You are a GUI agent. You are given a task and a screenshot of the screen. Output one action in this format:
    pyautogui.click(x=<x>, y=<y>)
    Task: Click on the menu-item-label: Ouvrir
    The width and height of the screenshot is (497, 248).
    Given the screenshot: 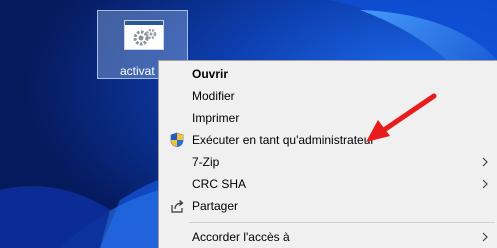 What is the action you would take?
    pyautogui.click(x=210, y=74)
    